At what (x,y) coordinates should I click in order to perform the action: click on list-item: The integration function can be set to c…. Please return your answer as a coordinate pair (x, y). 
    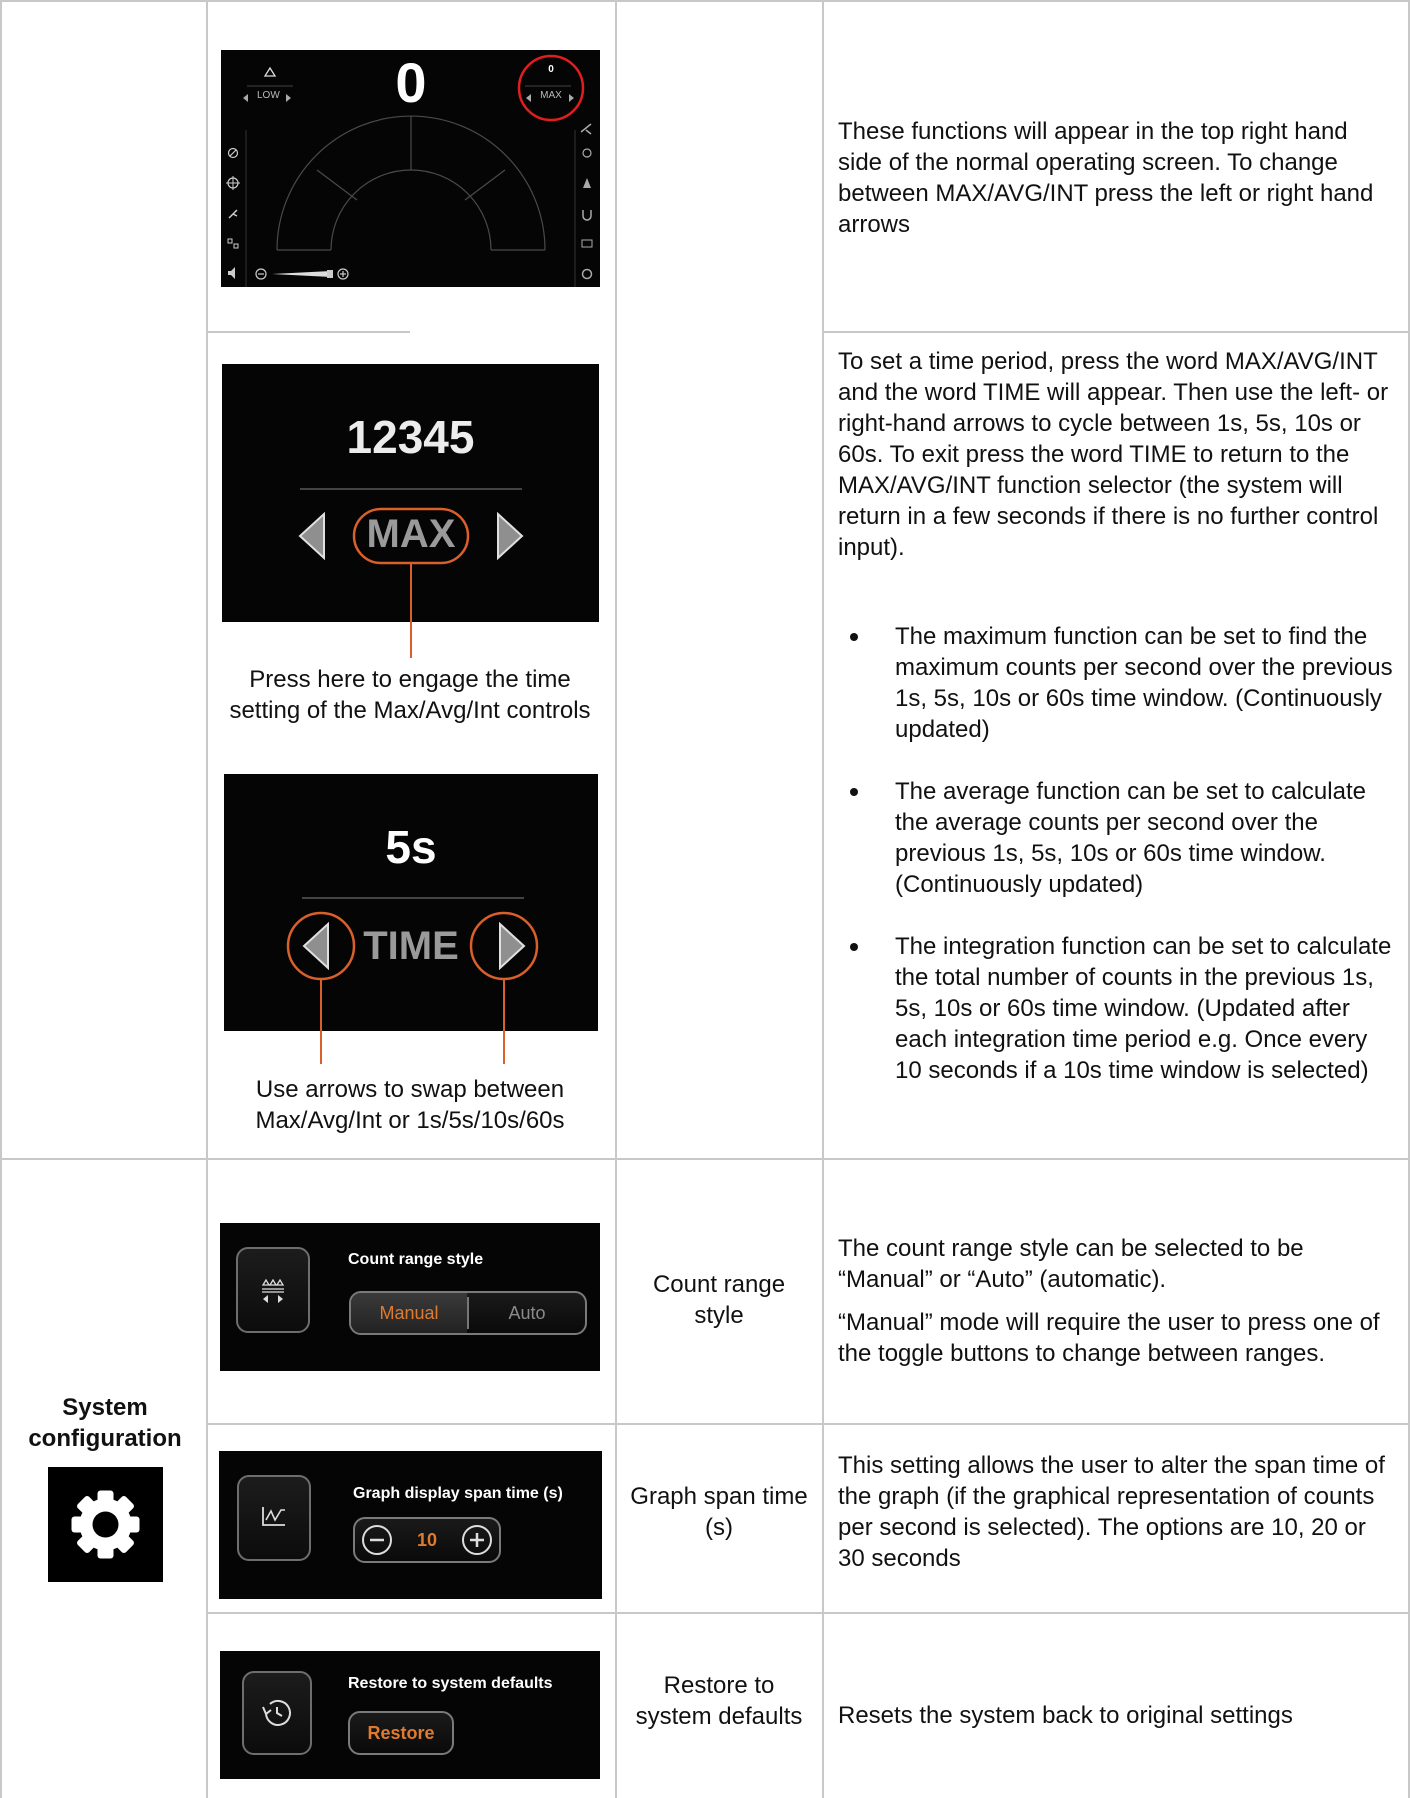
    Looking at the image, I should click on (1116, 1008).